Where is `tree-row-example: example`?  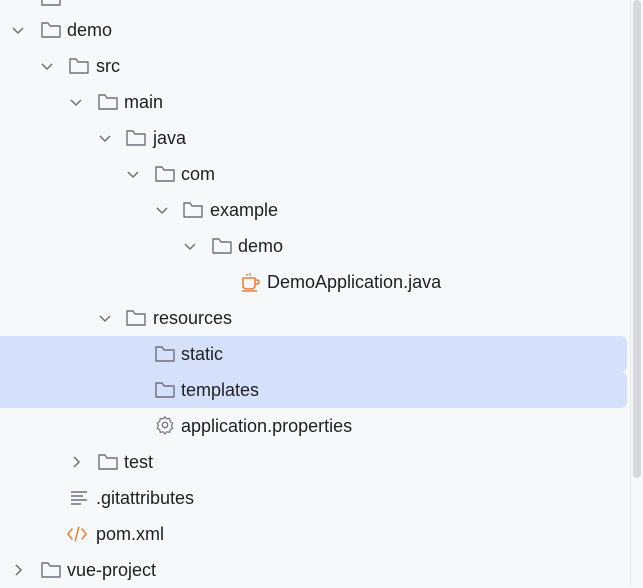 tree-row-example: example is located at coordinates (314, 210).